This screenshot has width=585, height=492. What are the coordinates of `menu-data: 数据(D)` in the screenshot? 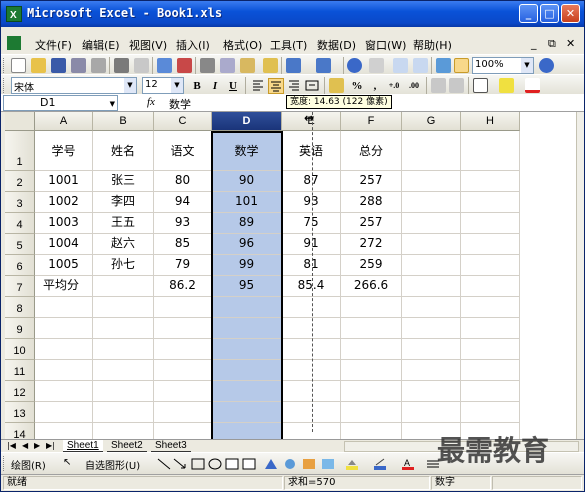 It's located at (336, 45).